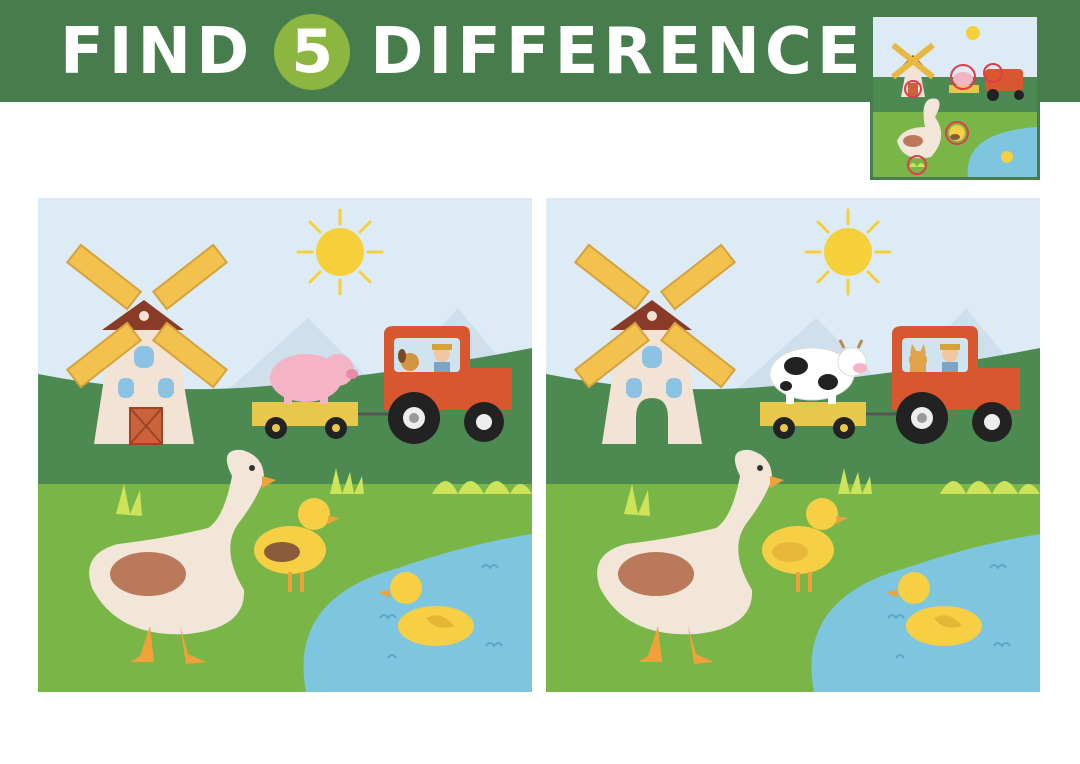 The image size is (1080, 764). I want to click on page-title: FIND 5 DIFFERENCES, so click(488, 52).